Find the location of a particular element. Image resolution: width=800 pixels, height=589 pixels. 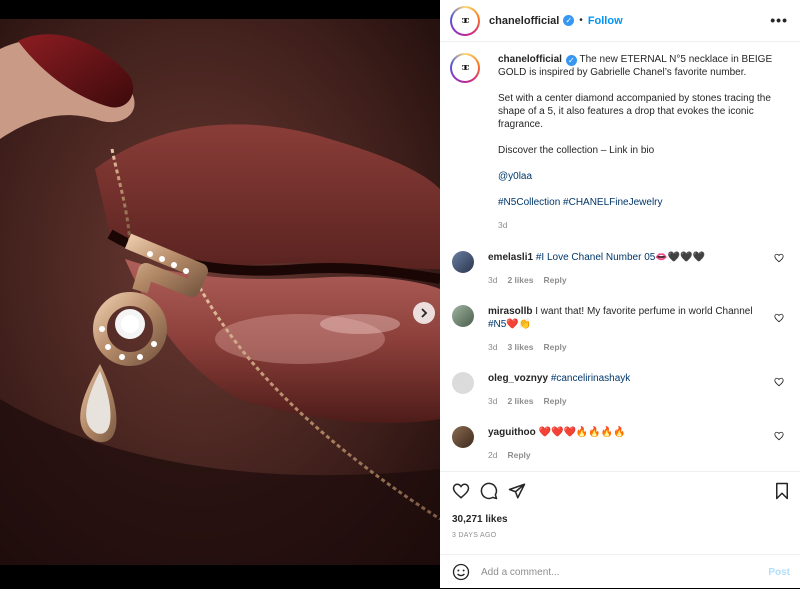

share-paper-plane-icon is located at coordinates (517, 491).